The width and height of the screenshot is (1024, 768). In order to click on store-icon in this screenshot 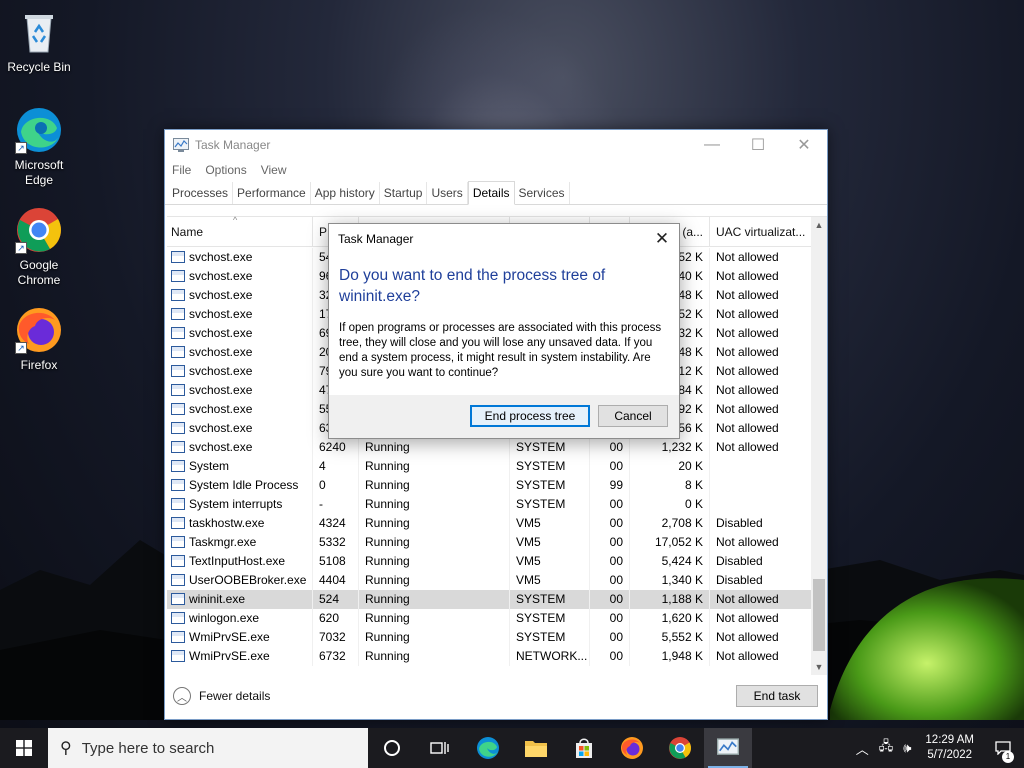, I will do `click(584, 748)`.